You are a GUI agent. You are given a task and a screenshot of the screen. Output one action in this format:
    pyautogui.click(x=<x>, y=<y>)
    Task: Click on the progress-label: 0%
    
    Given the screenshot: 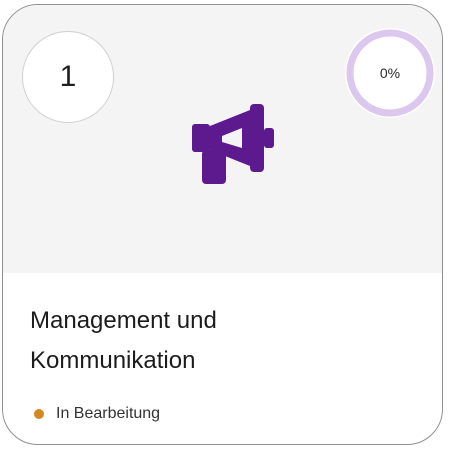 What is the action you would take?
    pyautogui.click(x=390, y=73)
    